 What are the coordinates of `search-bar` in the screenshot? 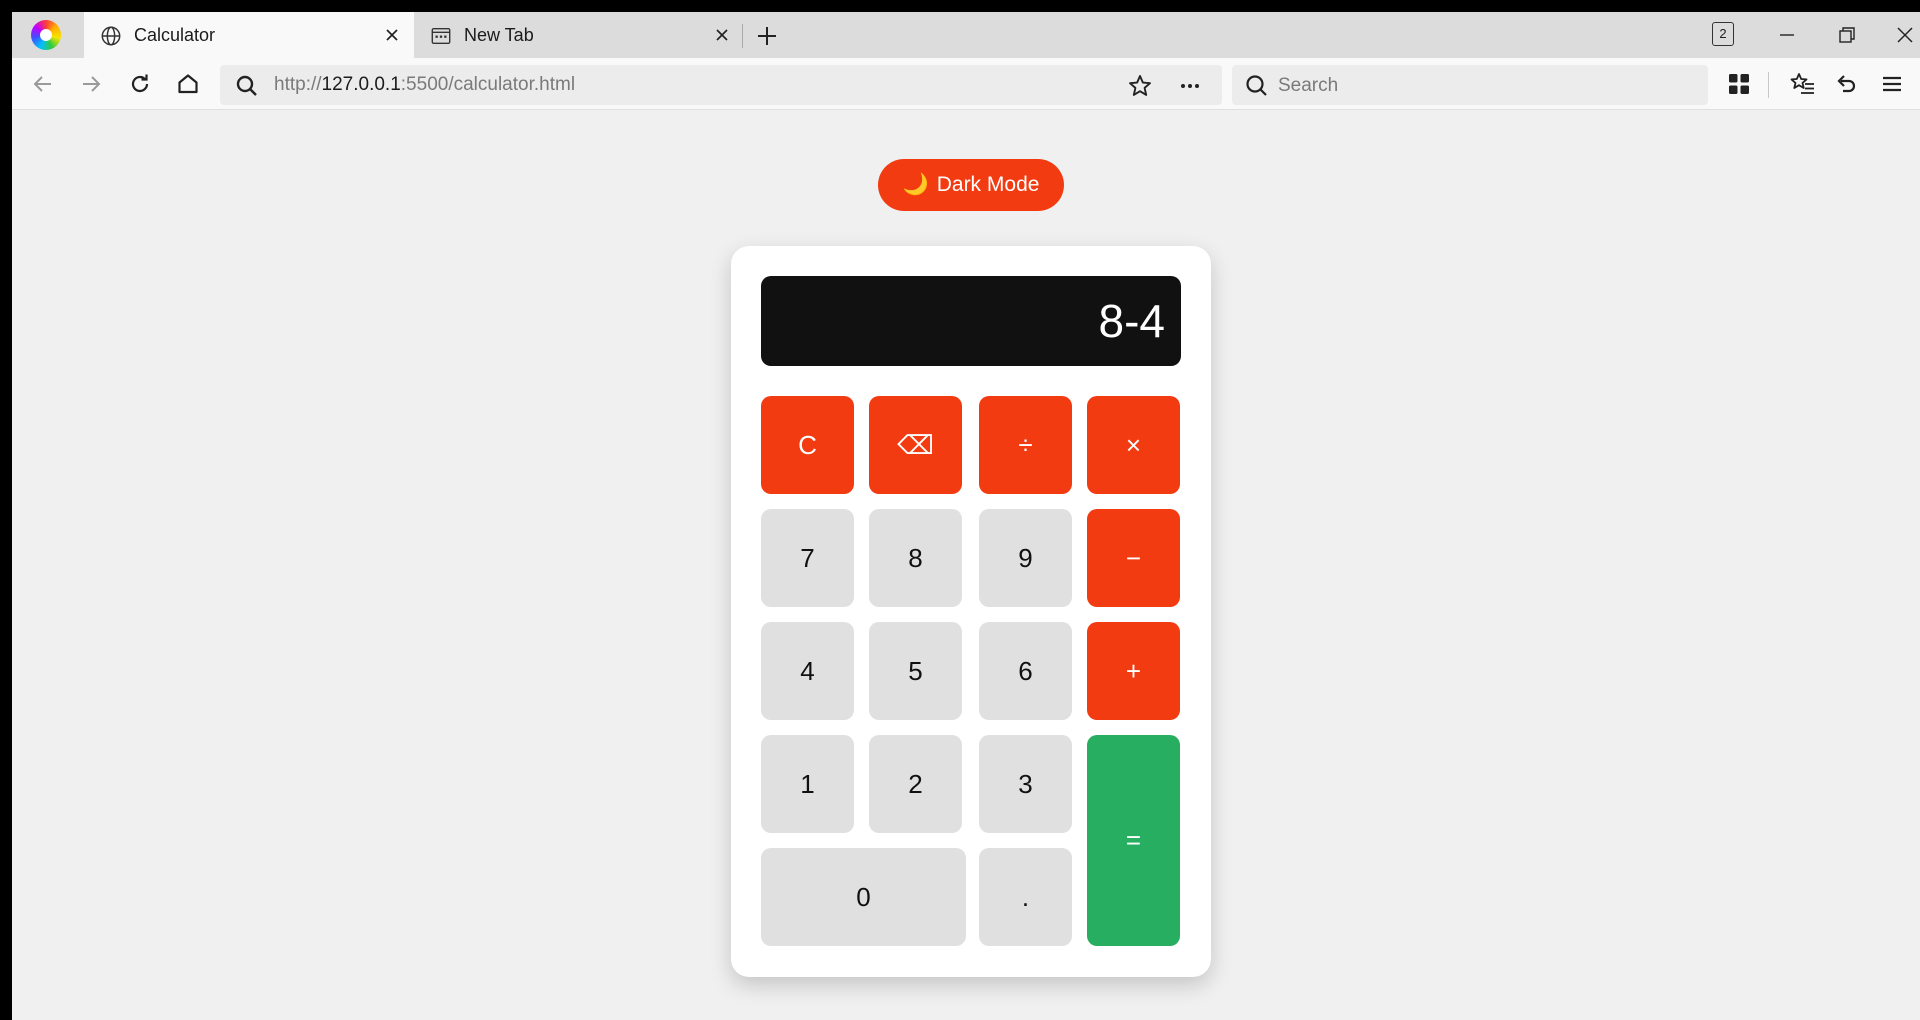 It's located at (1470, 85).